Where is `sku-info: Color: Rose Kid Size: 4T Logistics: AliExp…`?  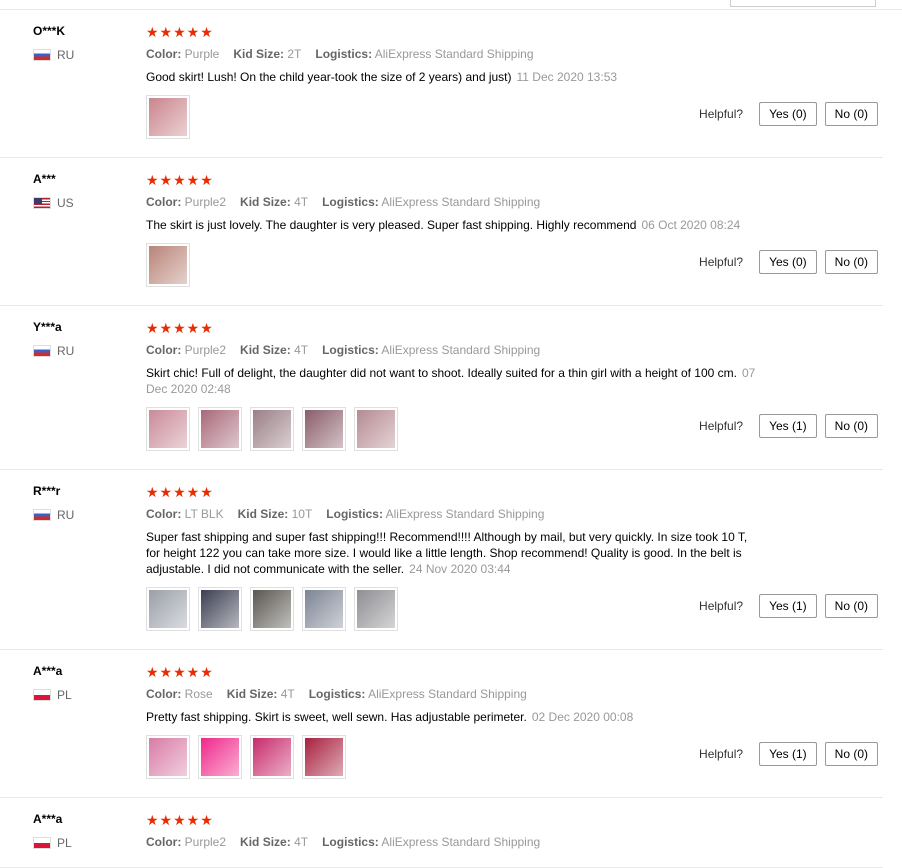 sku-info: Color: Rose Kid Size: 4T Logistics: AliExp… is located at coordinates (454, 694).